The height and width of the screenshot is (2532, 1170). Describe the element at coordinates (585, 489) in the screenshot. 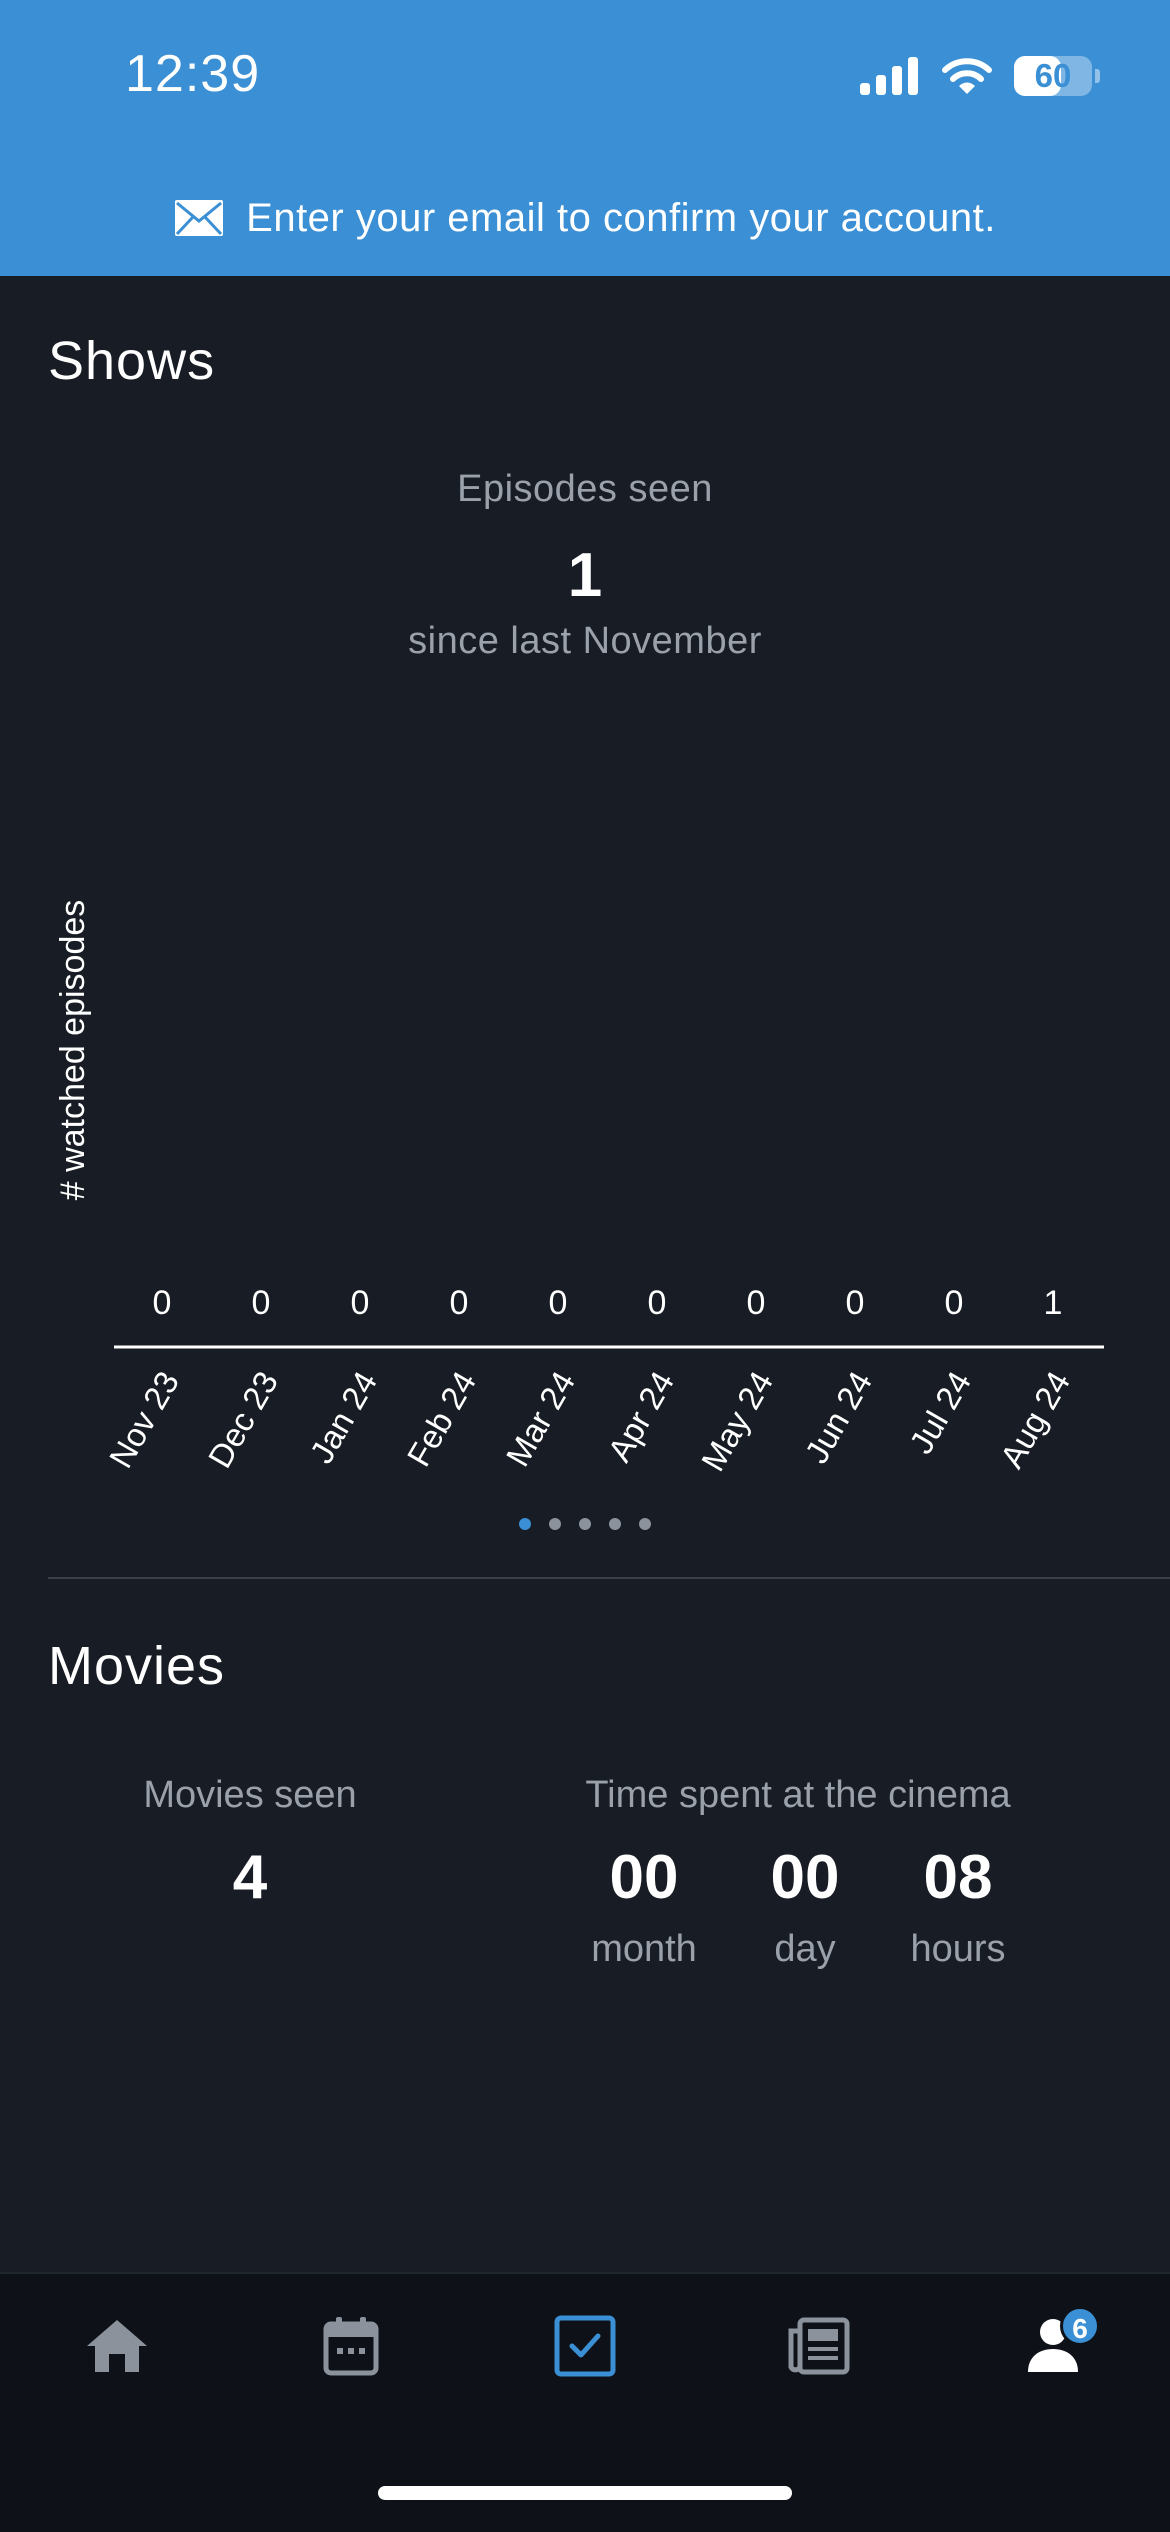

I see `episodes-seen-label: Episodes seen` at that location.